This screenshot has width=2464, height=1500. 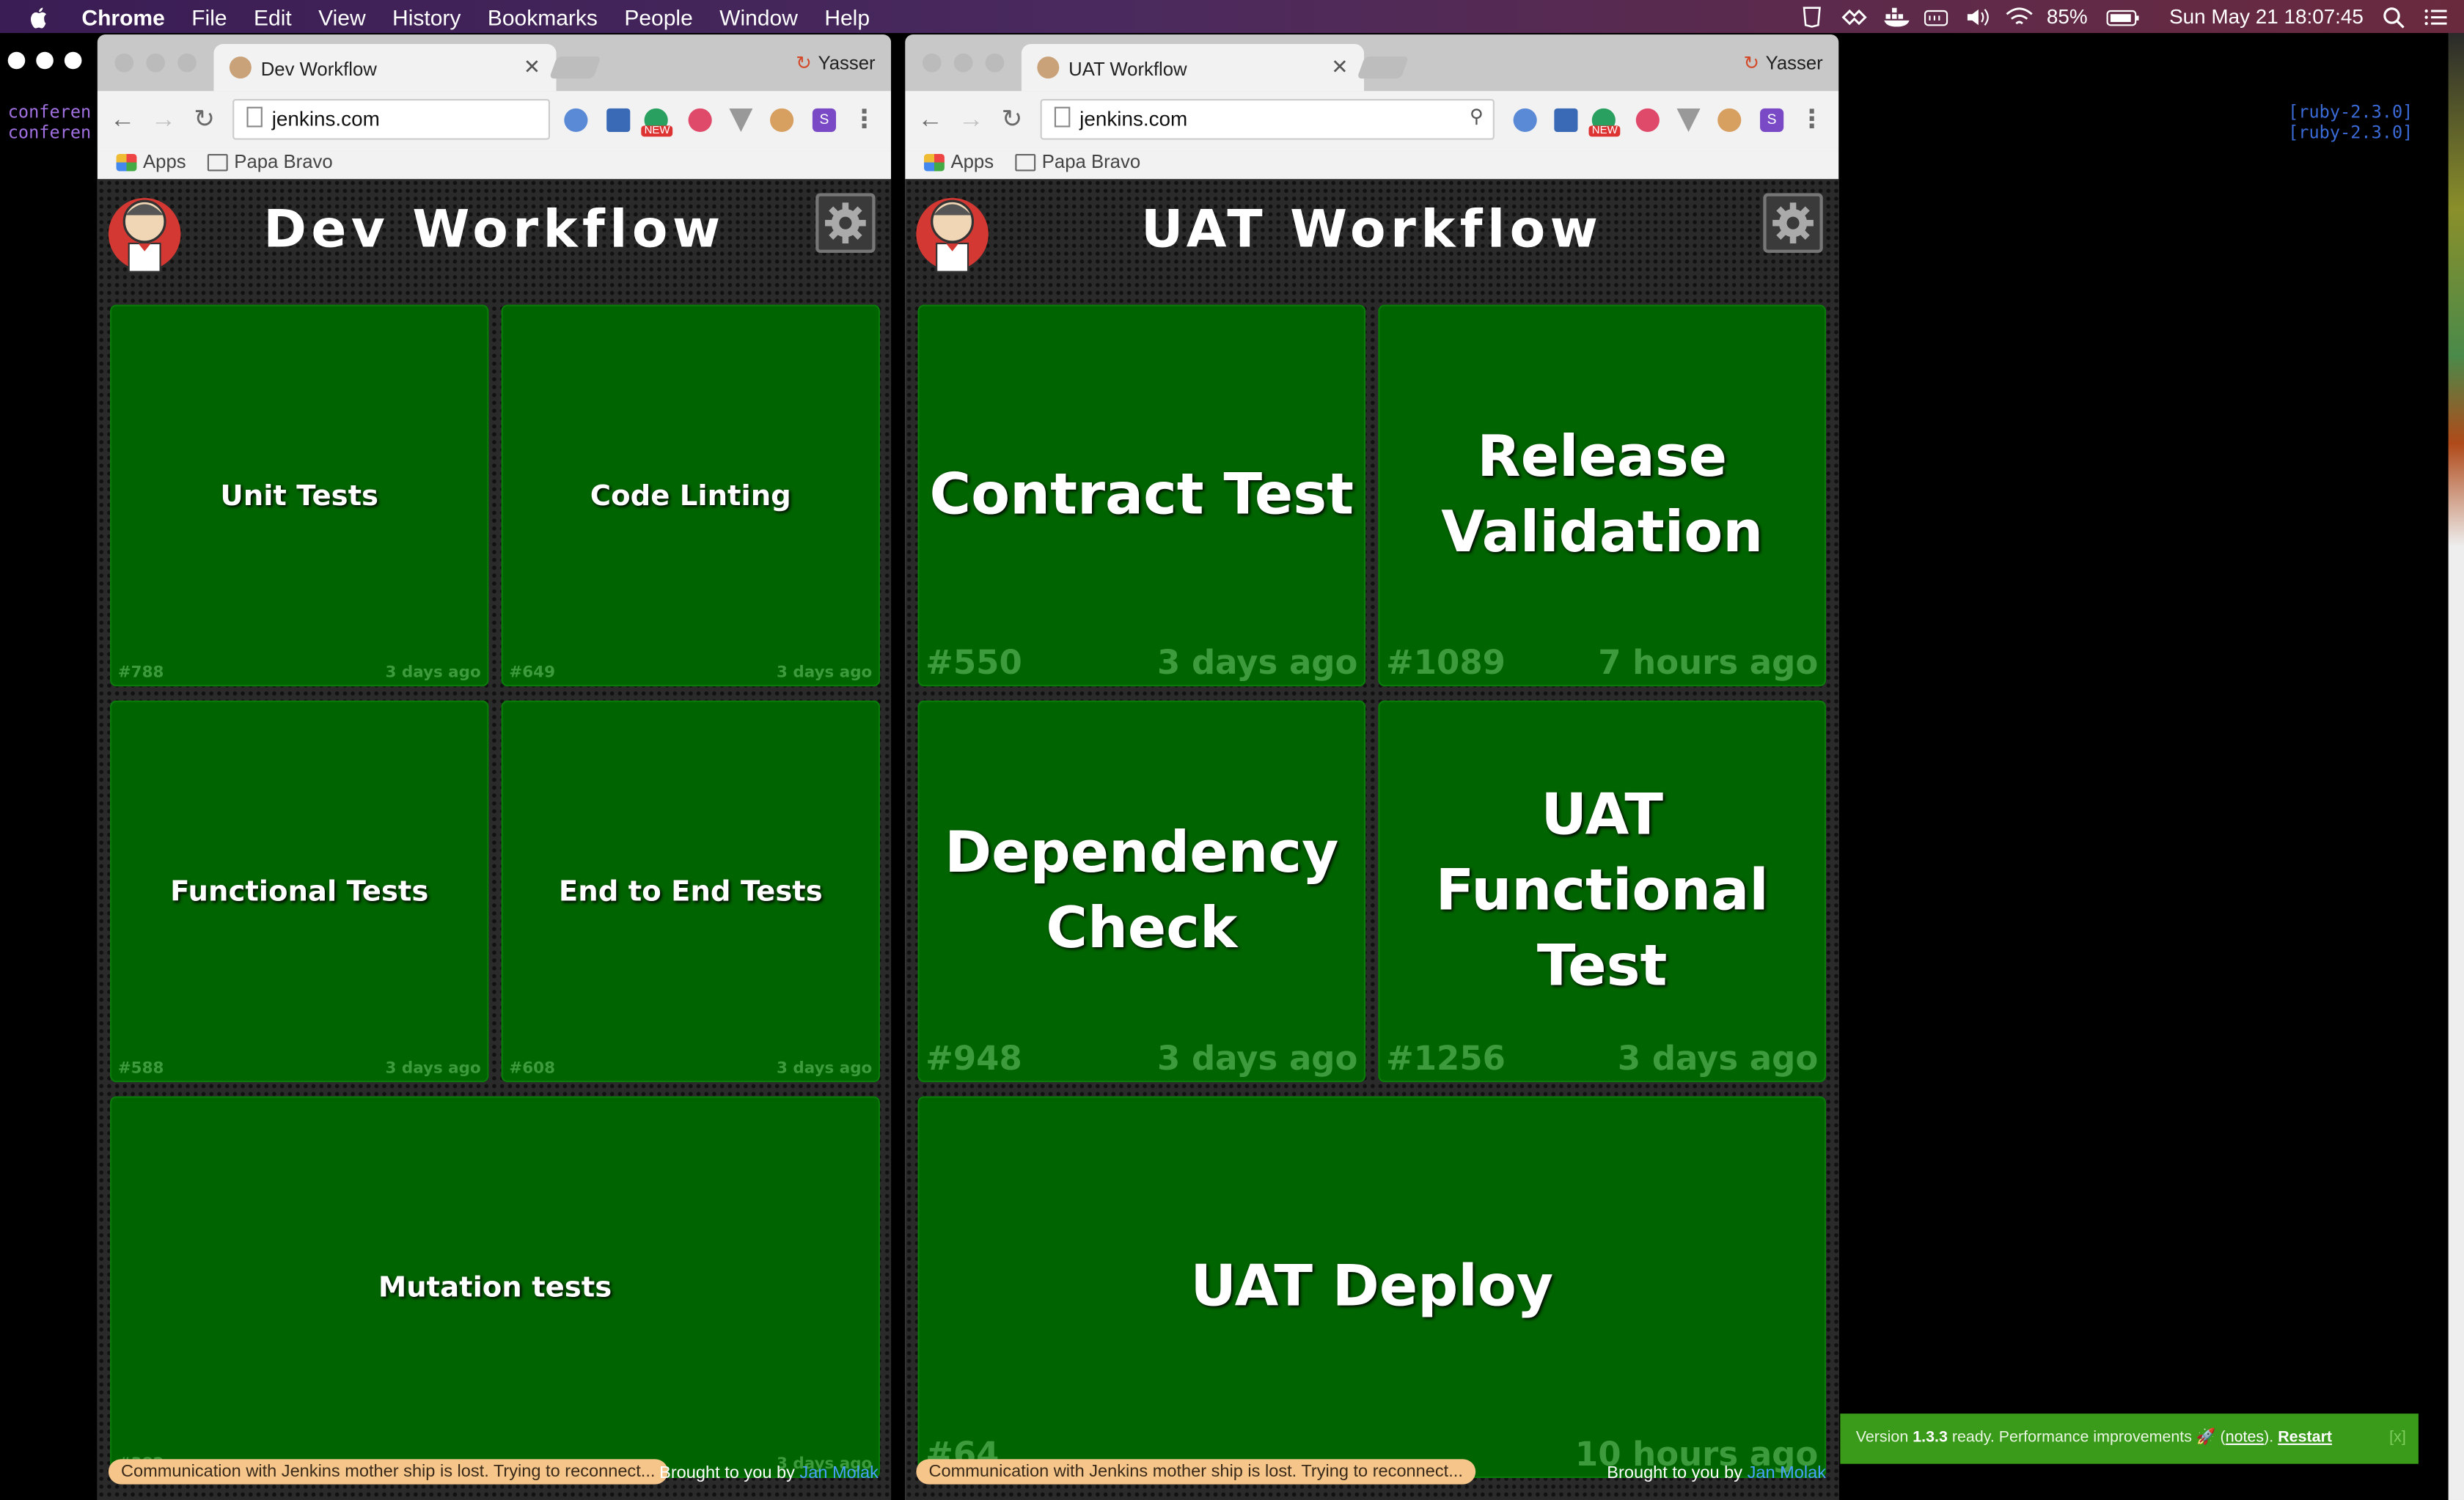 I want to click on notes-link: notes, so click(x=2245, y=1438).